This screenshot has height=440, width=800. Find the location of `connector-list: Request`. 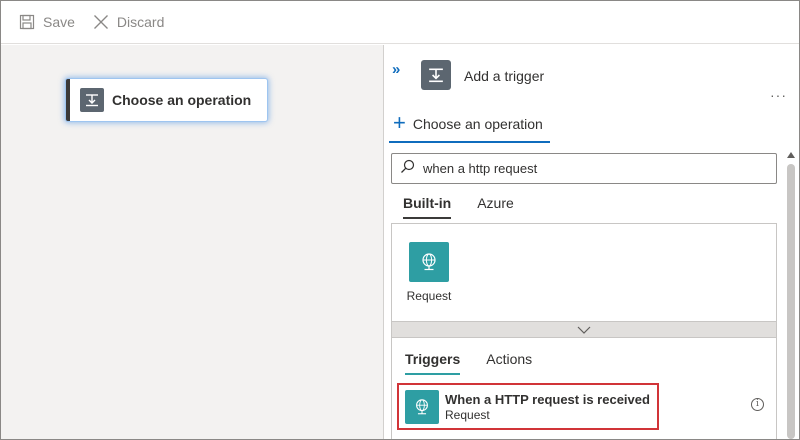

connector-list: Request is located at coordinates (584, 272).